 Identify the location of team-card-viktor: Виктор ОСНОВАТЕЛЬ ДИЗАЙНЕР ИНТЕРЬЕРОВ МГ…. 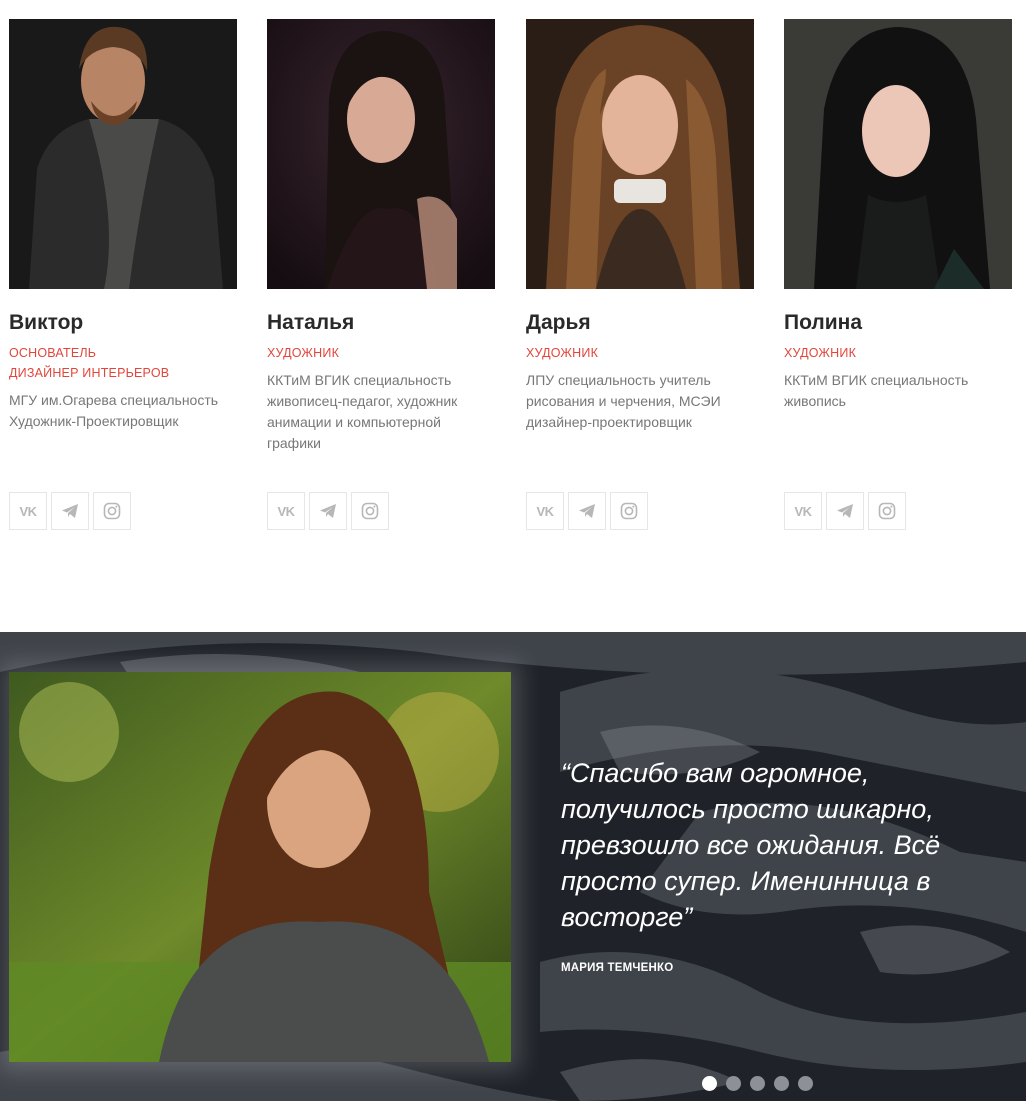
(123, 225).